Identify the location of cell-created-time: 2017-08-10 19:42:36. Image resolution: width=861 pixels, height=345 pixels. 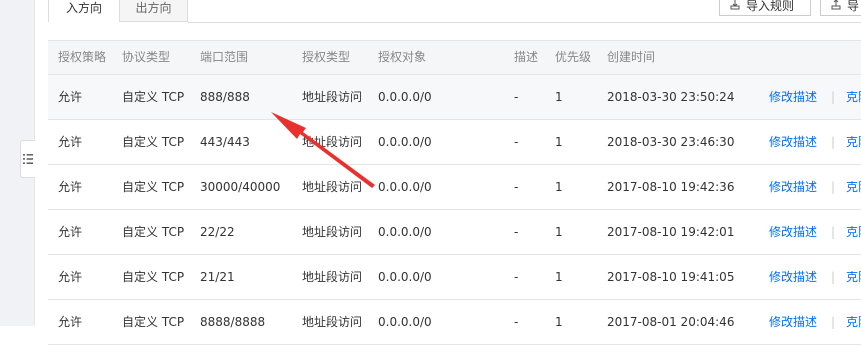
(671, 187).